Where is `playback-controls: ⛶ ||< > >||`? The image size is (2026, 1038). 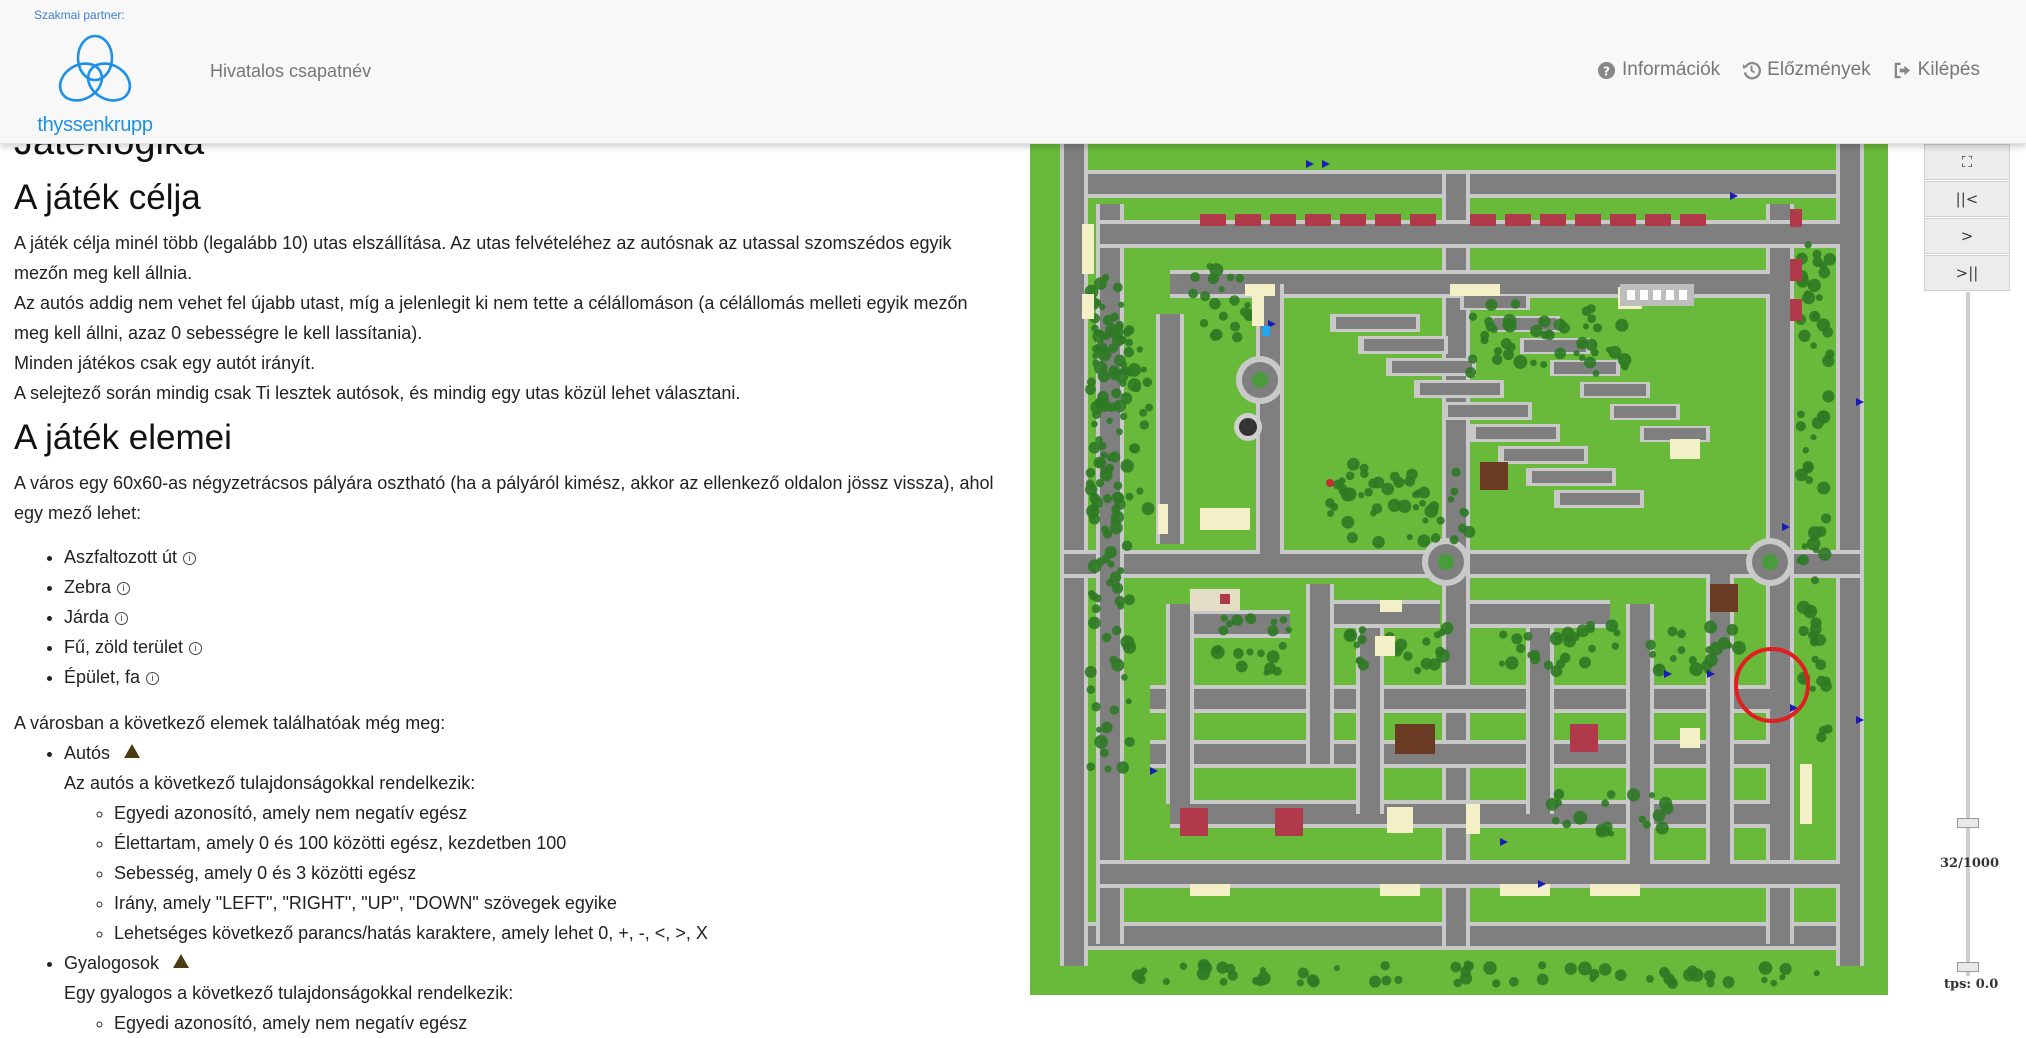
playback-controls: ⛶ ||< > >|| is located at coordinates (1967, 218).